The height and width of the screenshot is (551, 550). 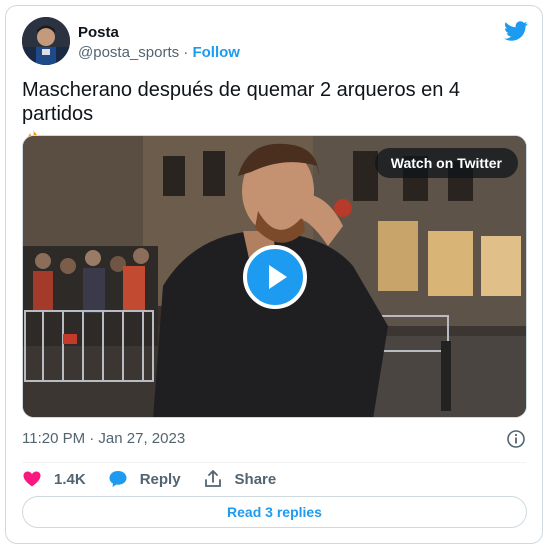 What do you see at coordinates (70, 479) in the screenshot?
I see `like-count: 1.4K` at bounding box center [70, 479].